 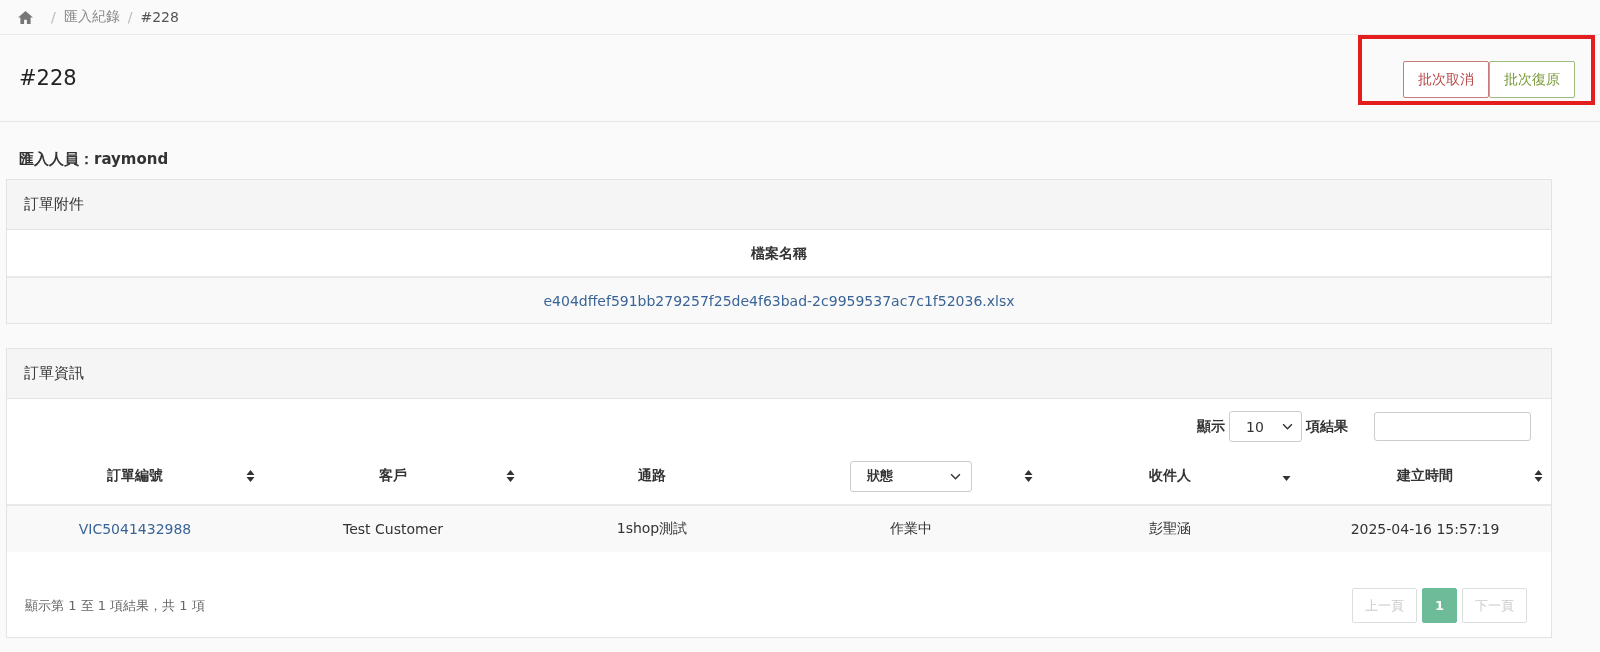 I want to click on column-header: 收件人, so click(x=1170, y=476).